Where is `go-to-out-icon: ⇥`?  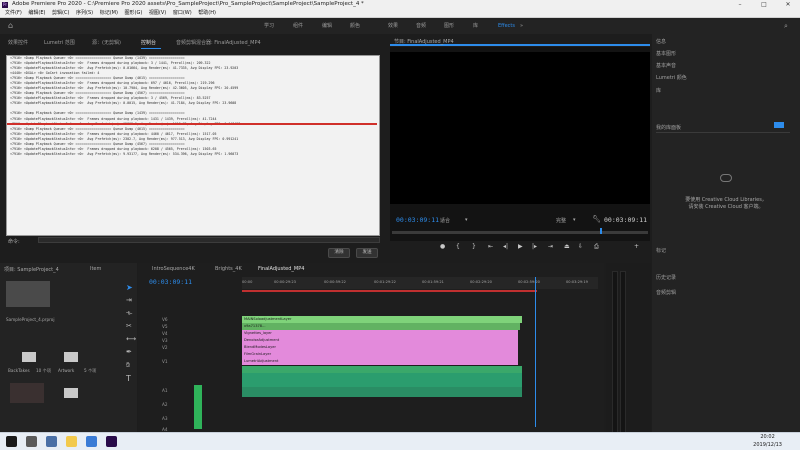
go-to-out-icon: ⇥ is located at coordinates (550, 246).